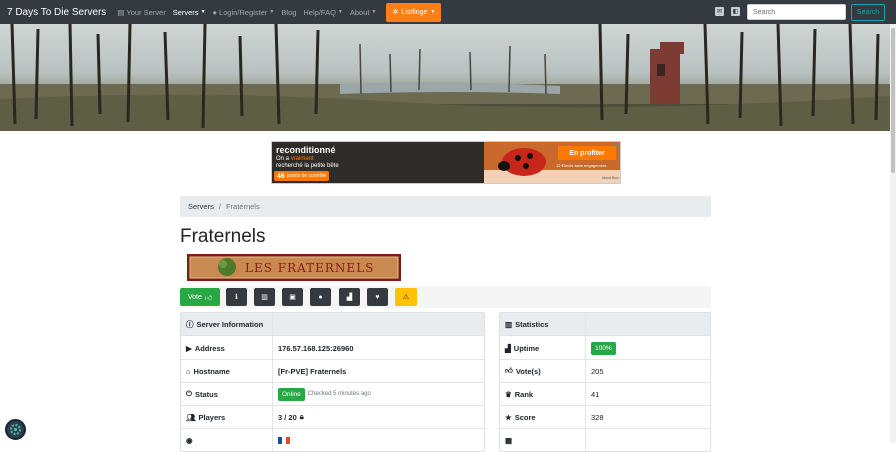 This screenshot has width=896, height=452. Describe the element at coordinates (523, 371) in the screenshot. I see `votes-label: 👍︎ Vote(s)` at that location.